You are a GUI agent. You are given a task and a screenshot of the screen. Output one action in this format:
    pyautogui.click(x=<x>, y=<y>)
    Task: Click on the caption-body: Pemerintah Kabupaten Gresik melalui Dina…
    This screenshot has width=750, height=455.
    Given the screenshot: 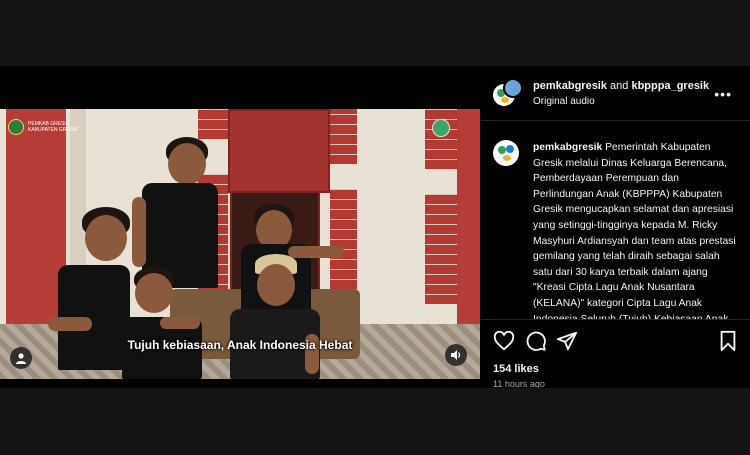 What is the action you would take?
    pyautogui.click(x=634, y=230)
    